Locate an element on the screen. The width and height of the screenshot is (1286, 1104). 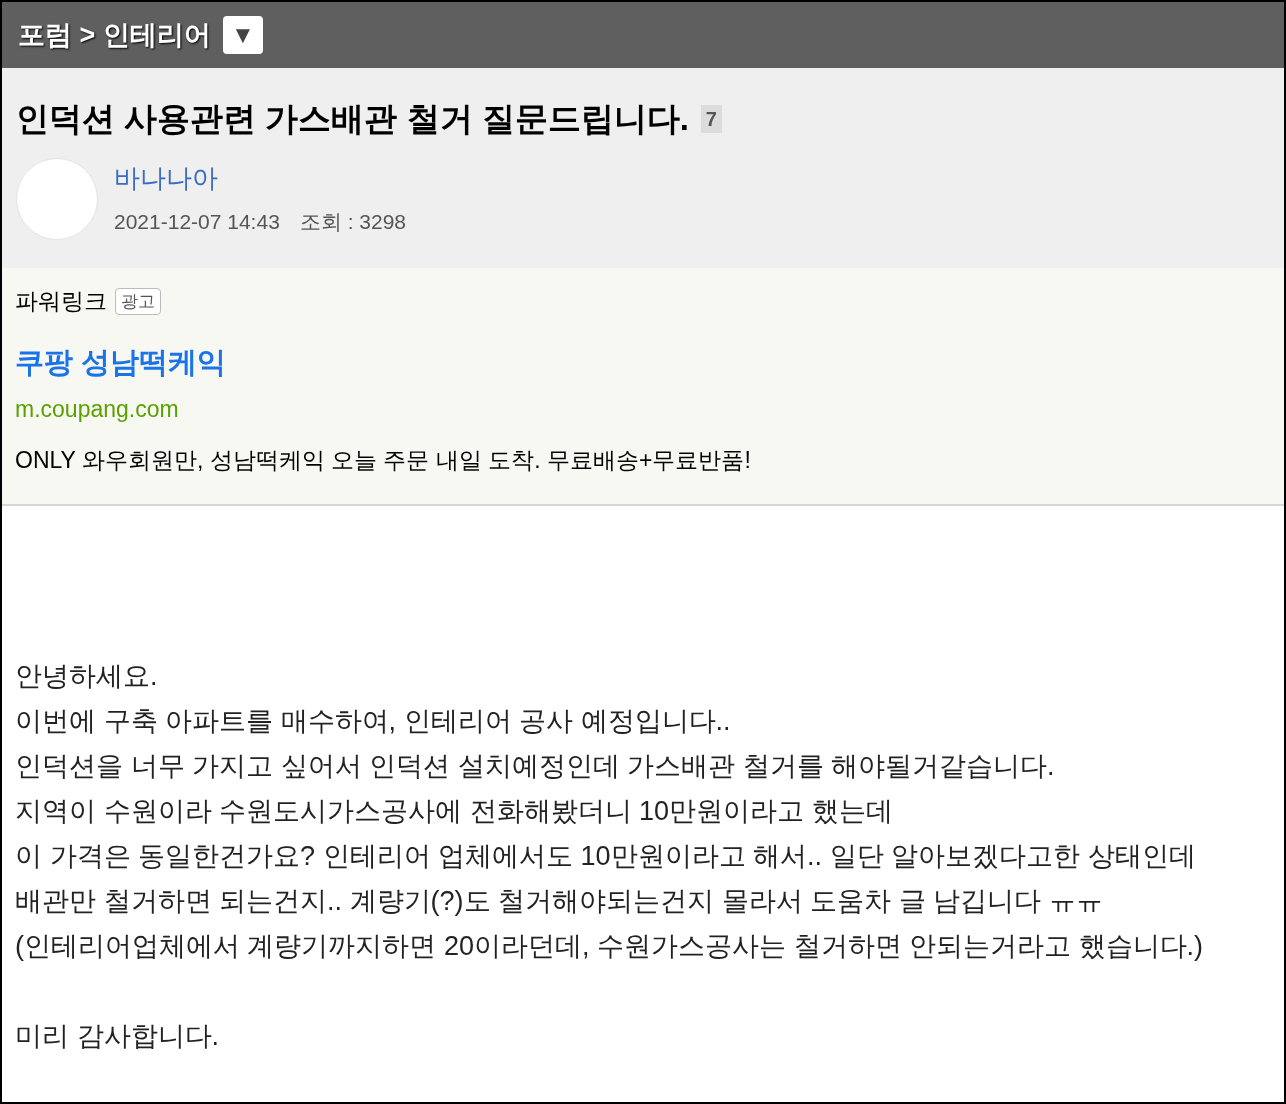
ad-label: 파워링크 is located at coordinates (61, 301).